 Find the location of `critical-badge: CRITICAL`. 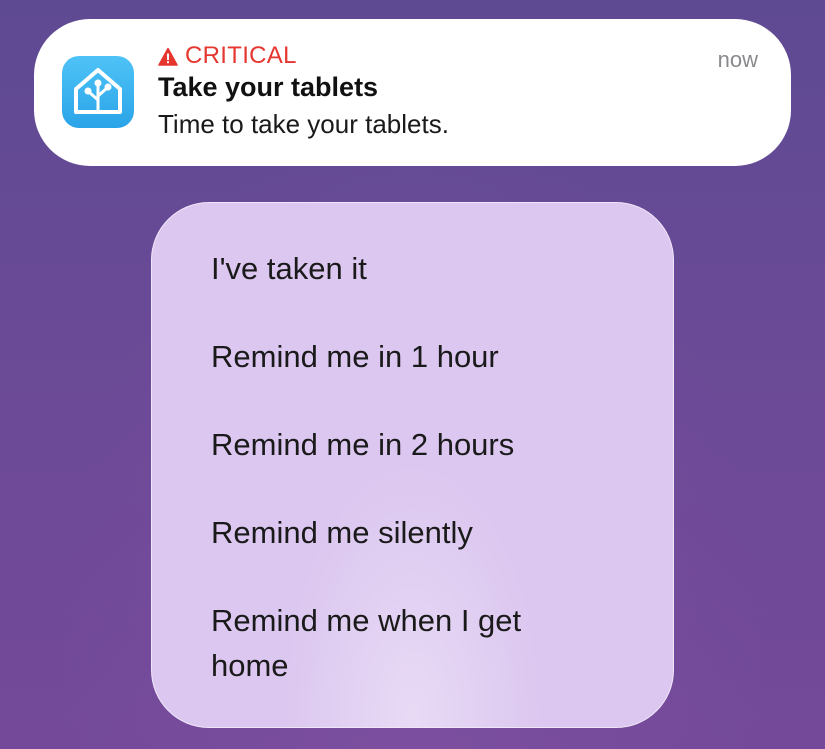

critical-badge: CRITICAL is located at coordinates (227, 56).